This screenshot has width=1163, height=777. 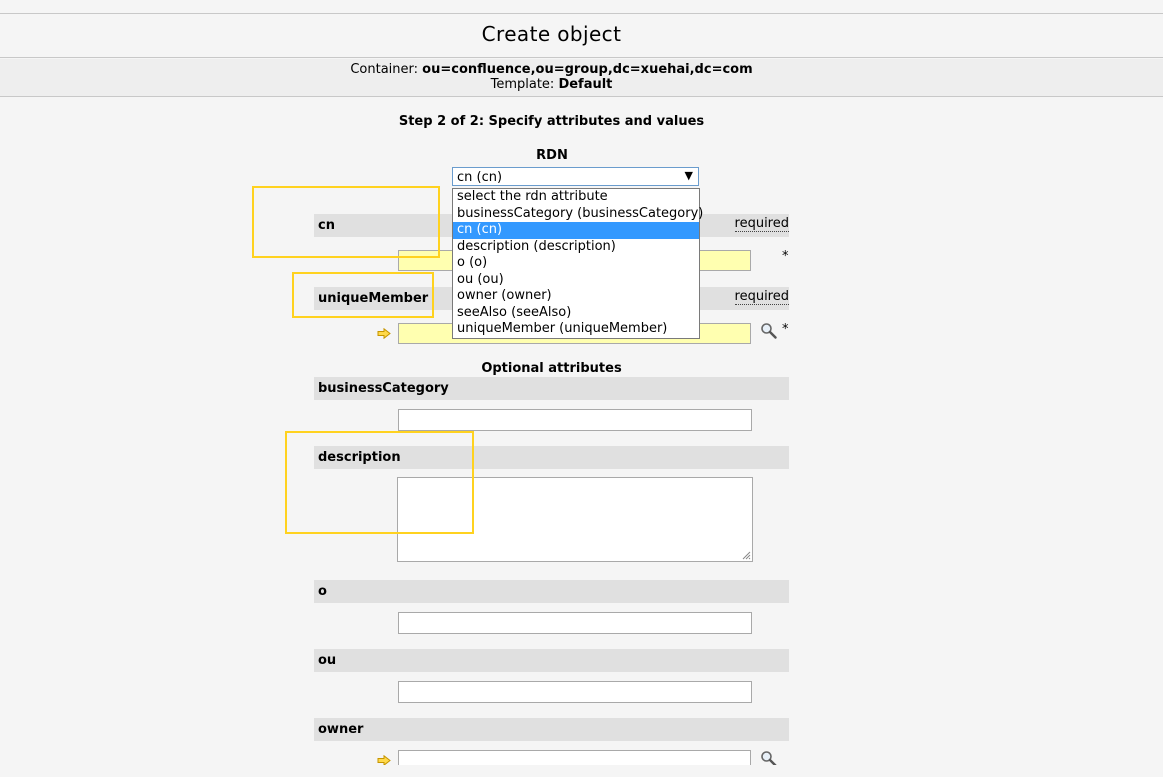 I want to click on highlight-box-cn, so click(x=346, y=222).